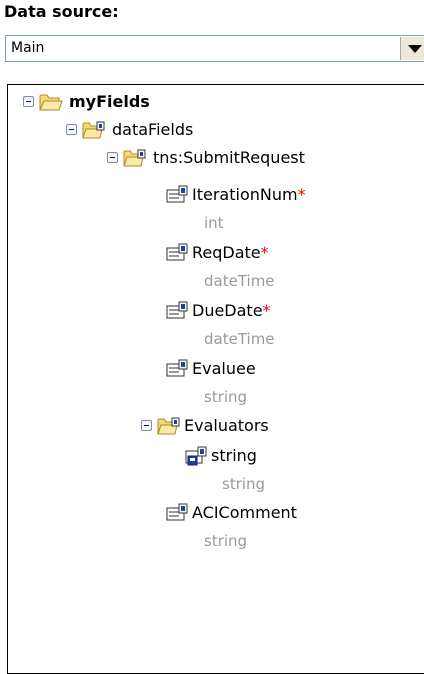  Describe the element at coordinates (230, 252) in the screenshot. I see `tree-node-label: ReqDate*` at that location.